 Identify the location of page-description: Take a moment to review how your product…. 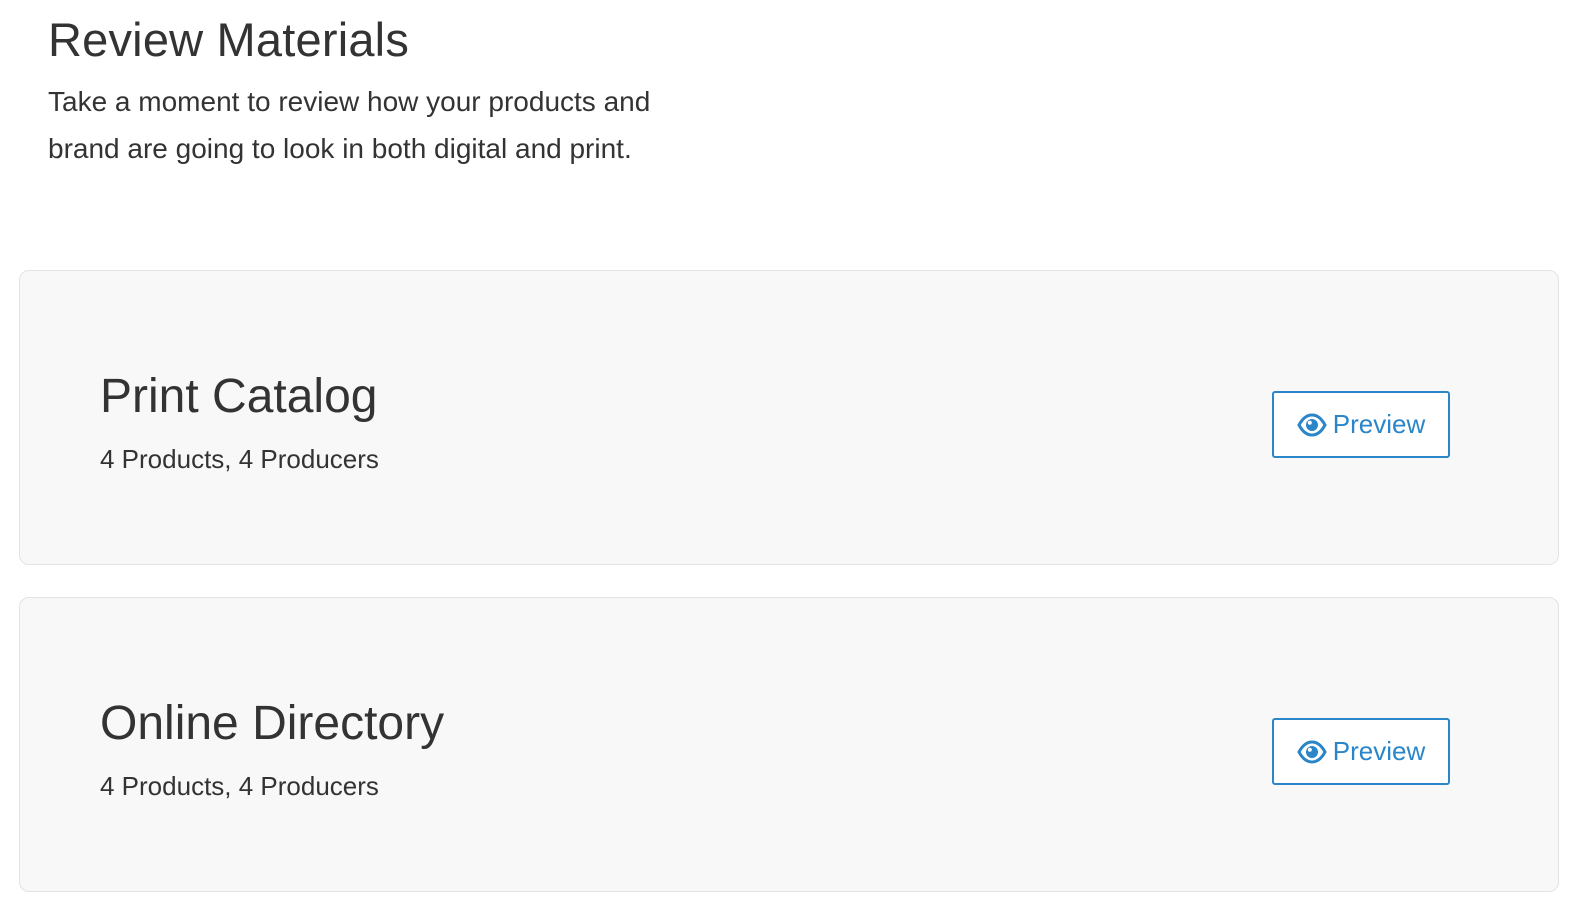
(349, 125).